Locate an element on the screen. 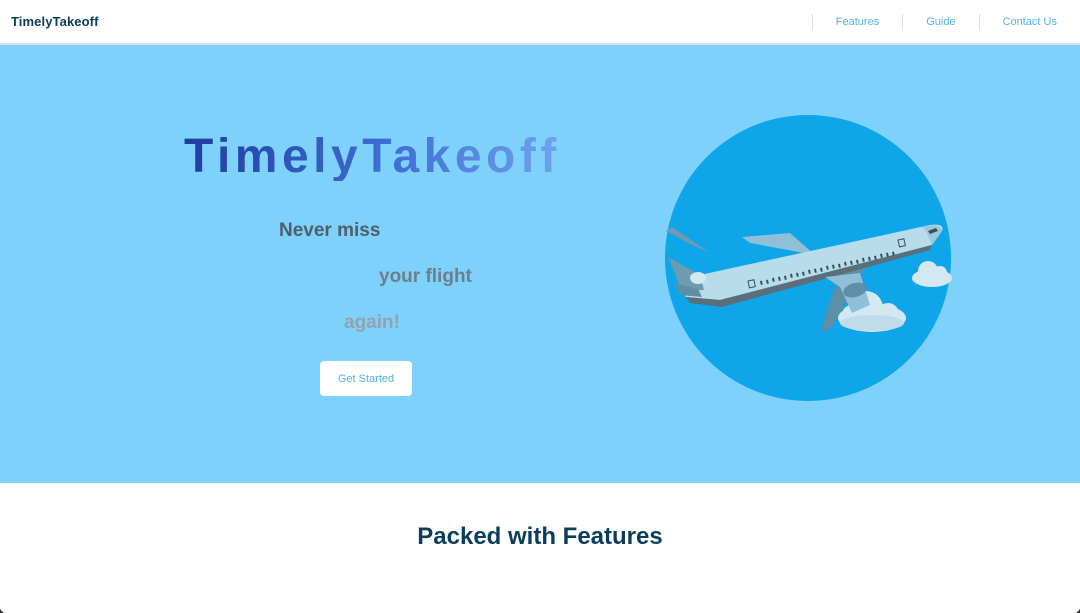 The width and height of the screenshot is (1080, 613). get-started-button: Get Started is located at coordinates (366, 378).